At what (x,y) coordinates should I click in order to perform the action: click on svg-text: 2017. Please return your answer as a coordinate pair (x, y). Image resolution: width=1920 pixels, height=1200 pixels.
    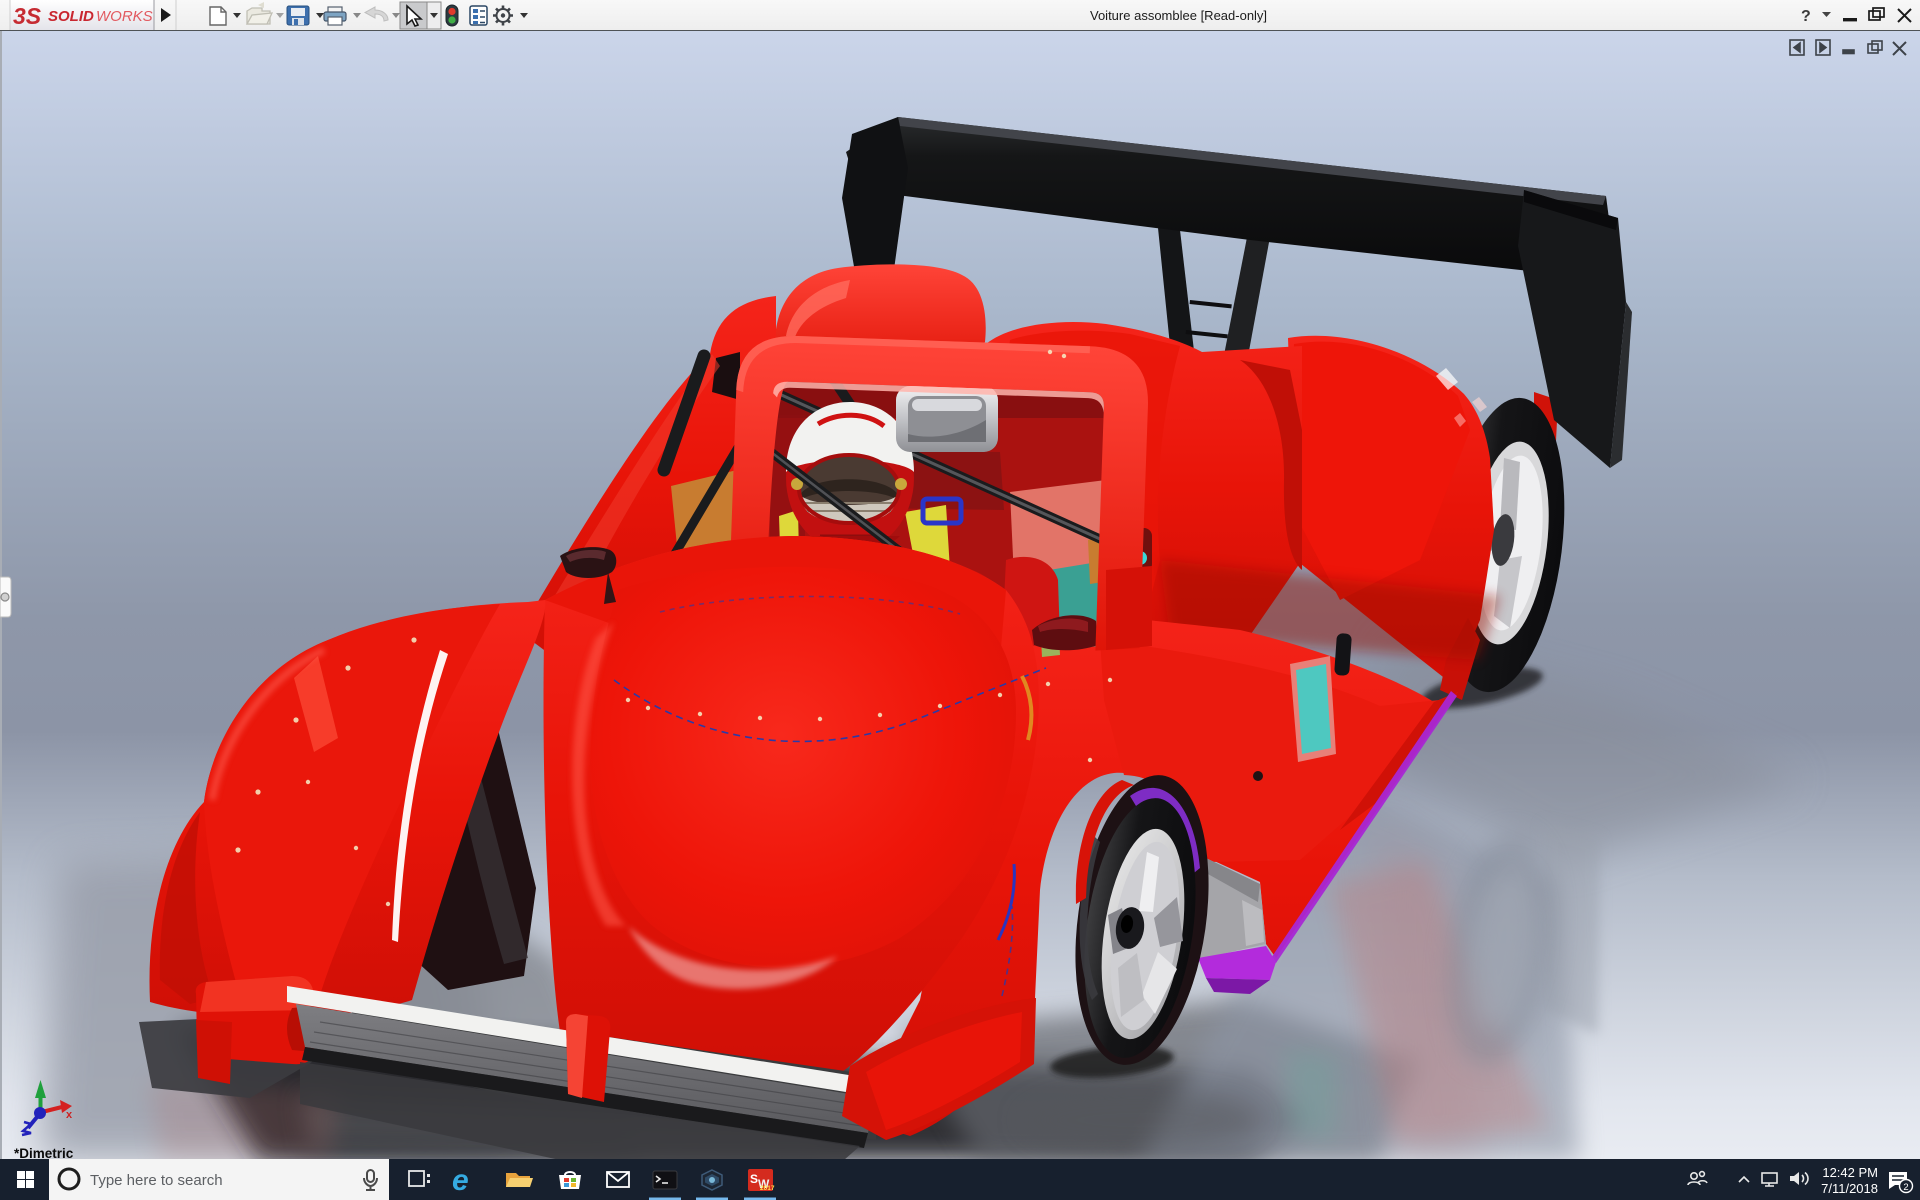
    Looking at the image, I should click on (767, 1188).